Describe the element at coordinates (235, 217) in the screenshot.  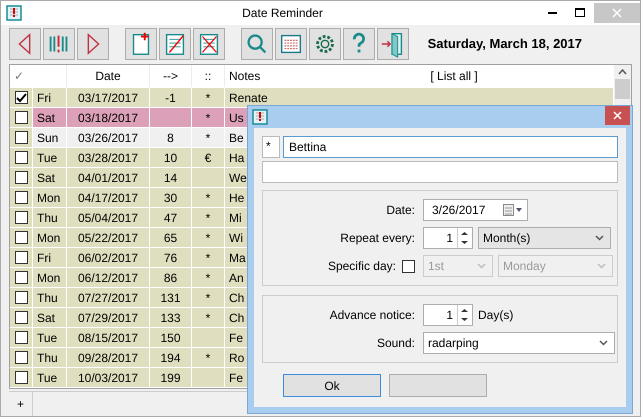
I see `note-cell: Mi` at that location.